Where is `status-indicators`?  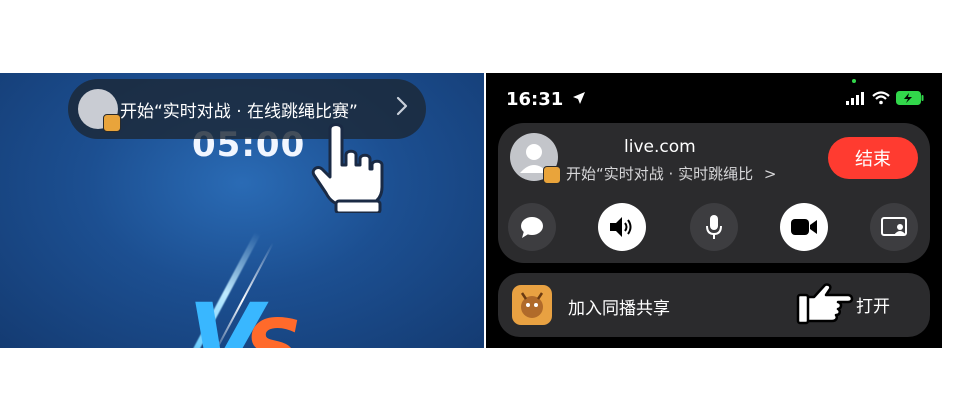
status-indicators is located at coordinates (885, 98).